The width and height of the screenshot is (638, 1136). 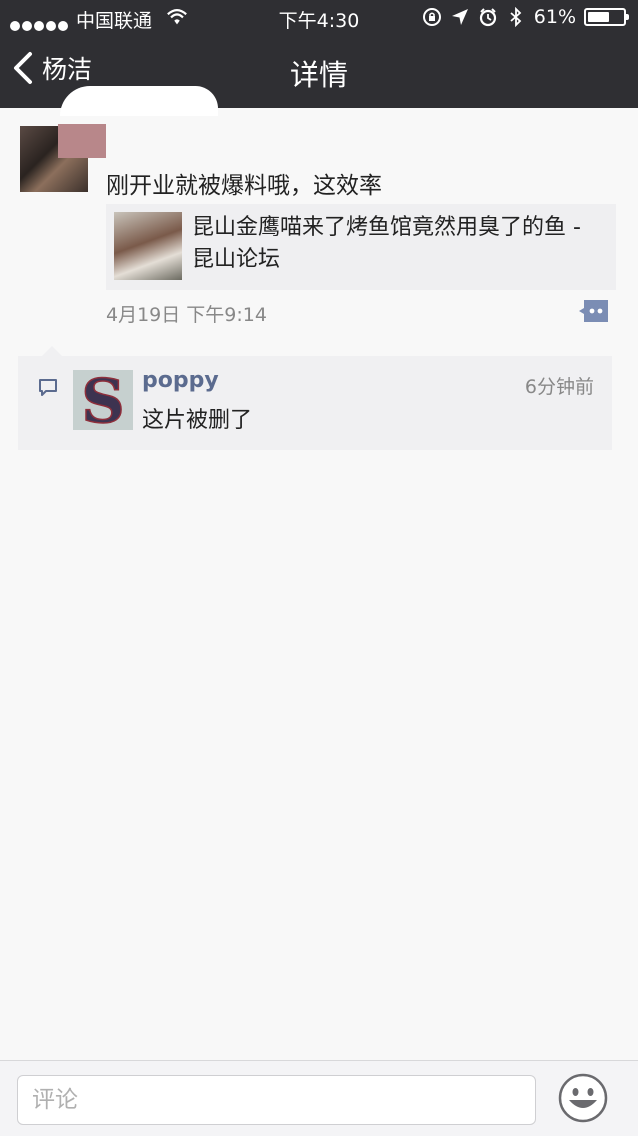 I want to click on comment-time: 6分钟前, so click(x=559, y=387).